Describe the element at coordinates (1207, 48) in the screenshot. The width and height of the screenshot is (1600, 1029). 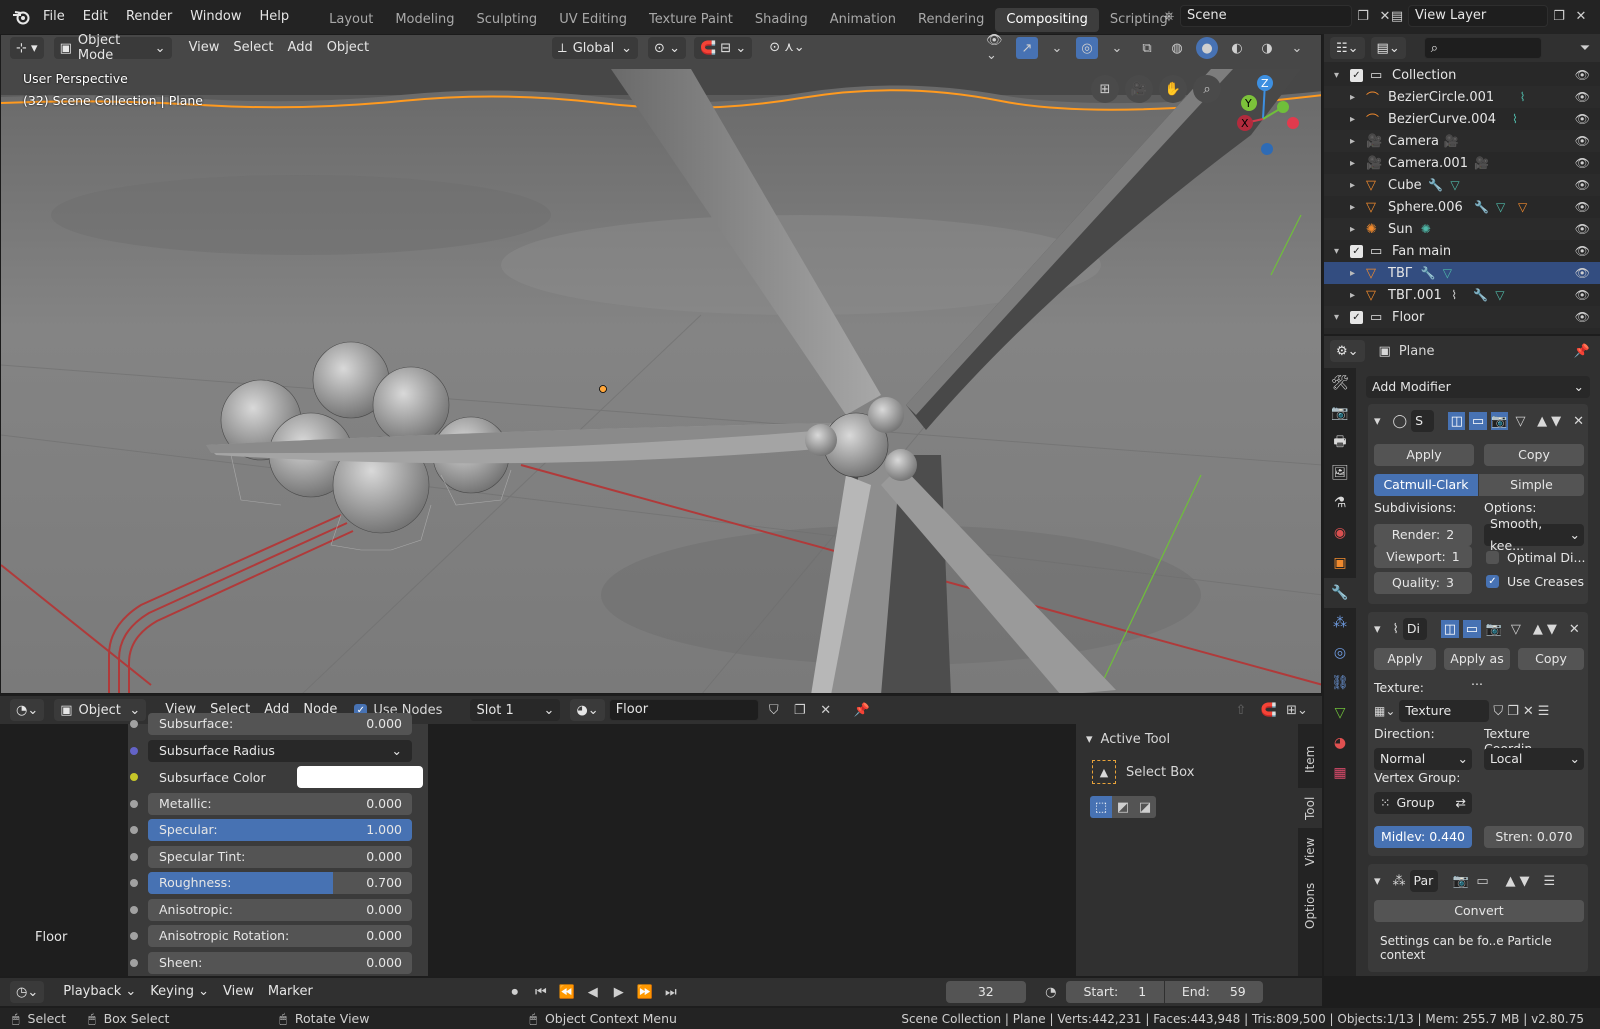
I see `solid-shading-icon: ●` at that location.